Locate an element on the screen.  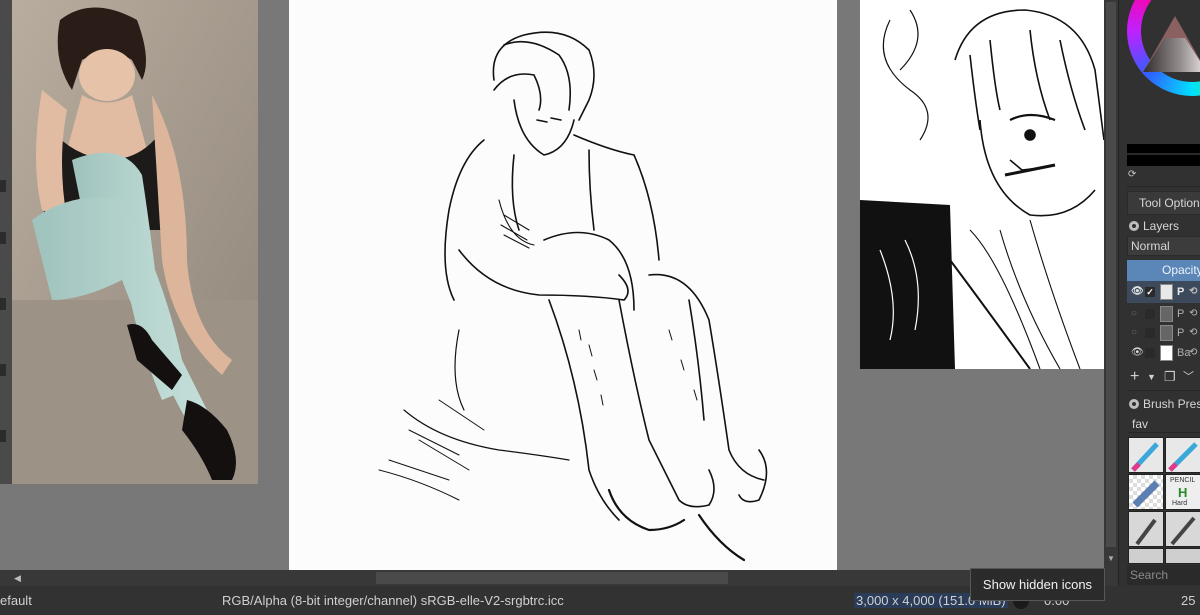
vertical-scrollbar: ▼ is located at coordinates (1111, 285).